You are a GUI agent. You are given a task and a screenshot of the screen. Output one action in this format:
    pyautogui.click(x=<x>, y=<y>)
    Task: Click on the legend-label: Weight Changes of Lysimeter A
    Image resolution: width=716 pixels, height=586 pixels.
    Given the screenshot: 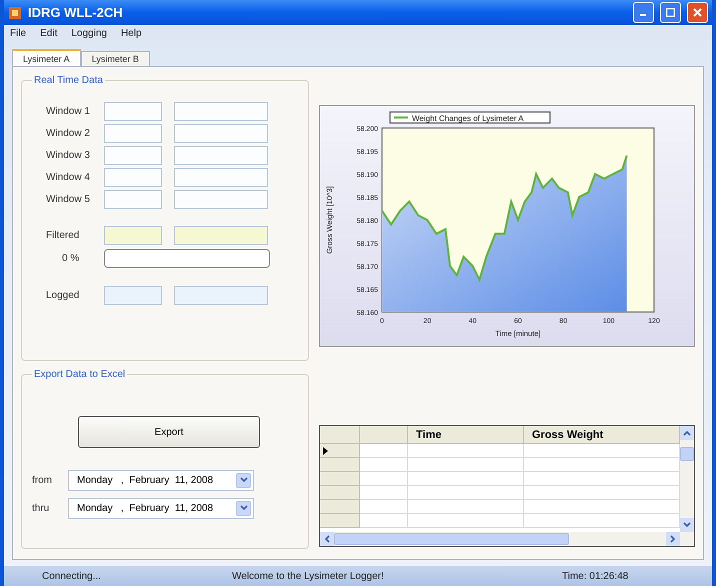 What is the action you would take?
    pyautogui.click(x=468, y=118)
    